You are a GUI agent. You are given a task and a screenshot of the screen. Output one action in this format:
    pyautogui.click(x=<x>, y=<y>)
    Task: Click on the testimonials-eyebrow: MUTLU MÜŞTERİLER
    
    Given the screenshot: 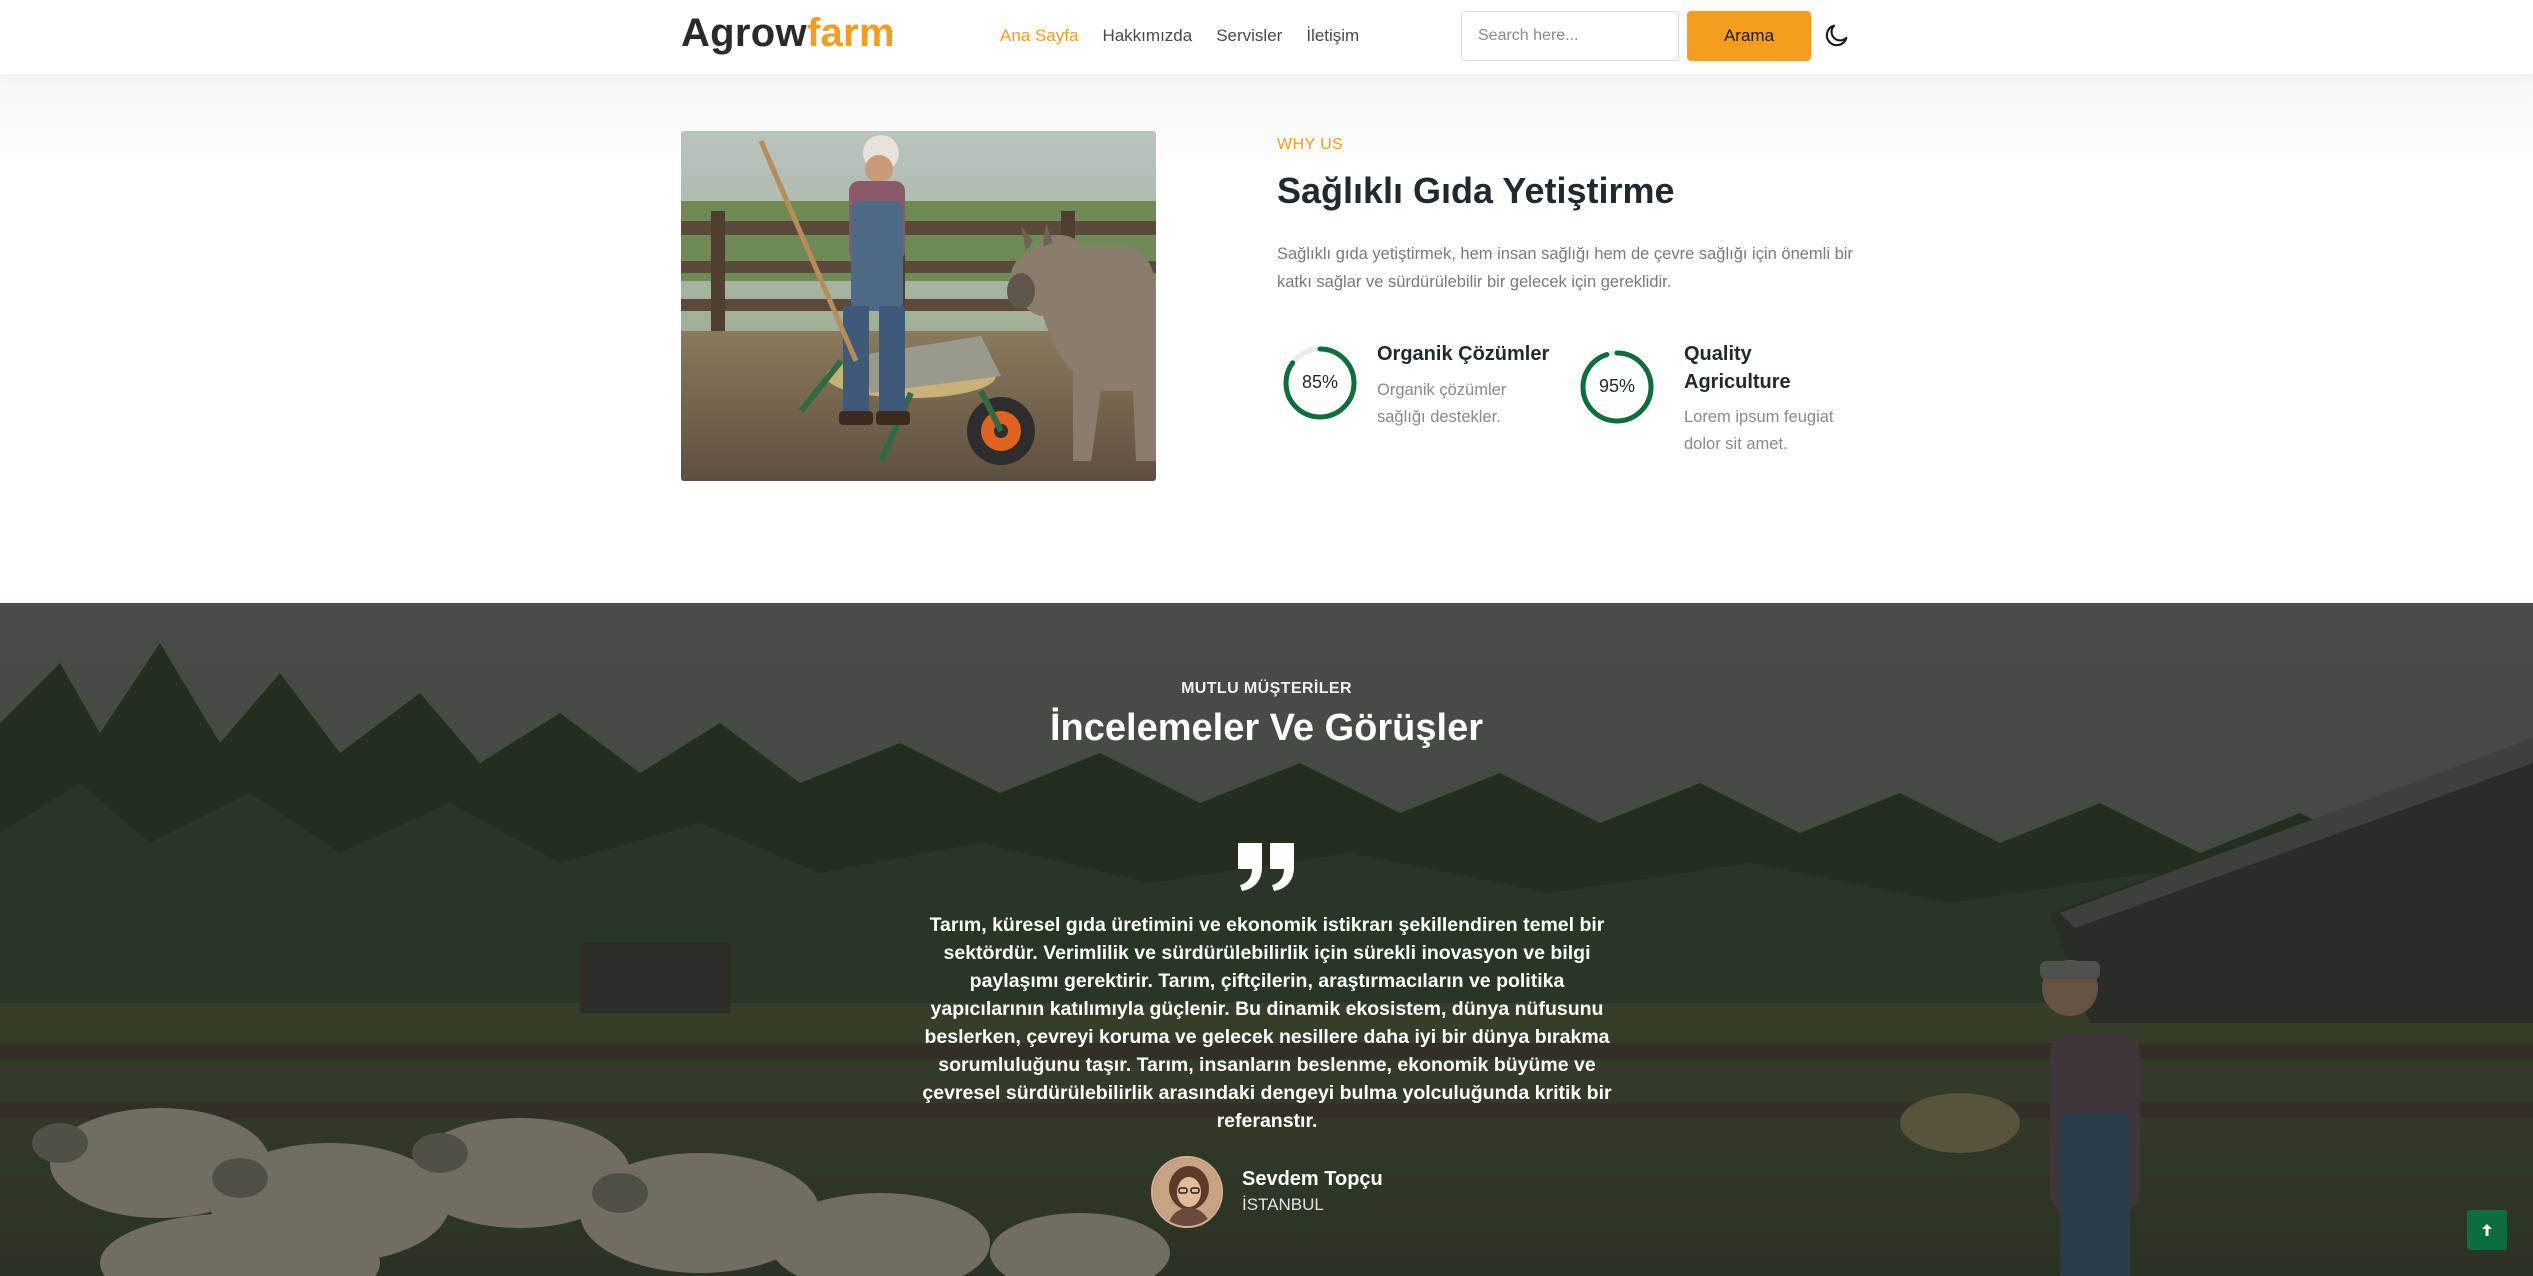 What is the action you would take?
    pyautogui.click(x=1266, y=688)
    